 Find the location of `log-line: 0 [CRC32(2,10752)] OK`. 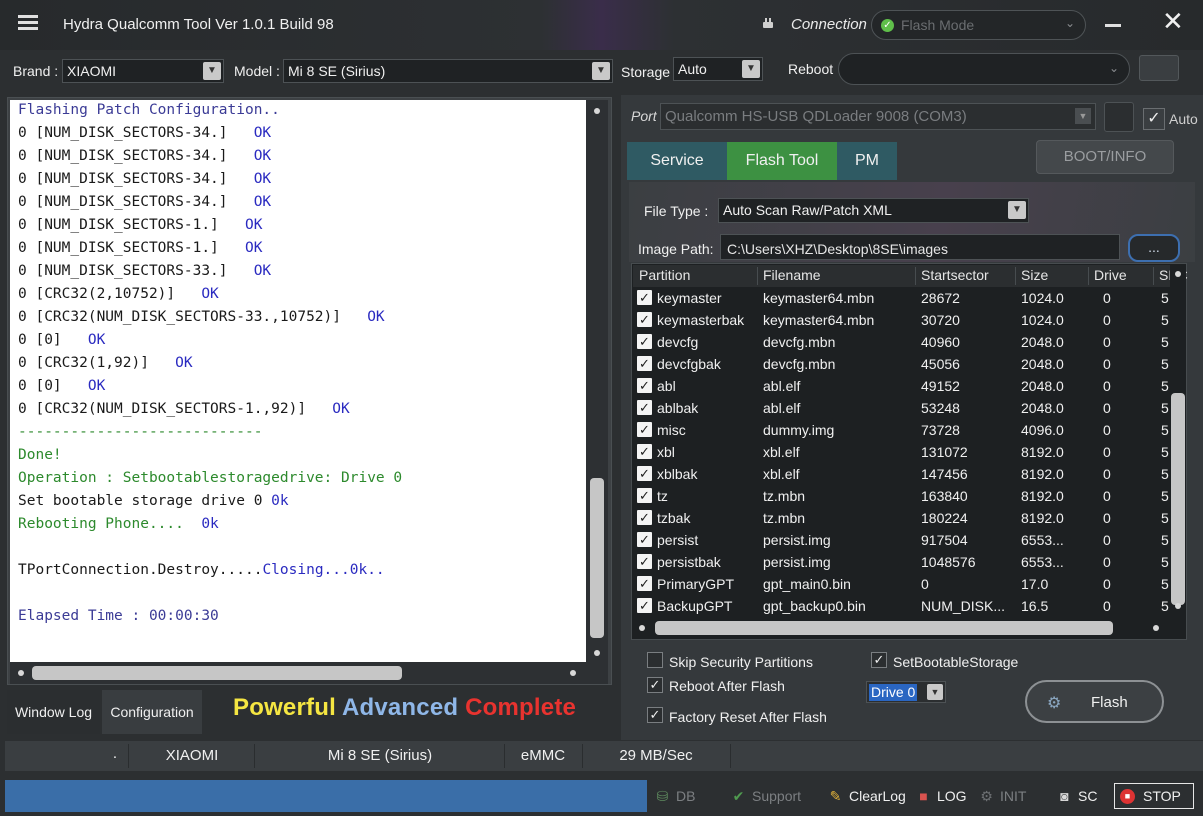

log-line: 0 [CRC32(2,10752)] OK is located at coordinates (118, 294).